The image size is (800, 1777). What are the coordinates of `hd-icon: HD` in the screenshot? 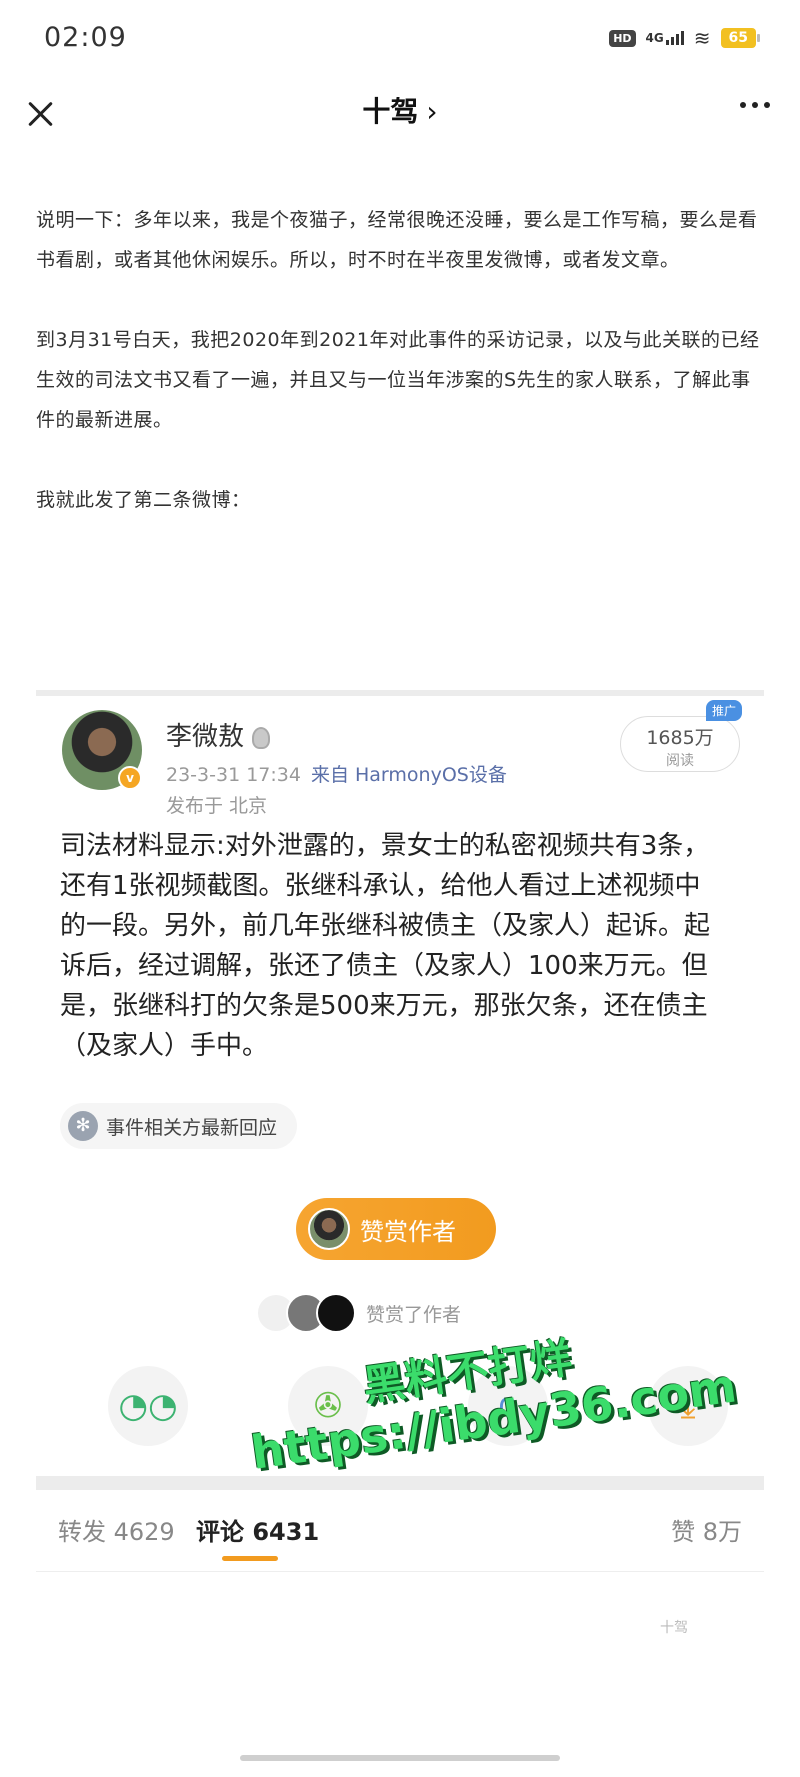 It's located at (622, 38).